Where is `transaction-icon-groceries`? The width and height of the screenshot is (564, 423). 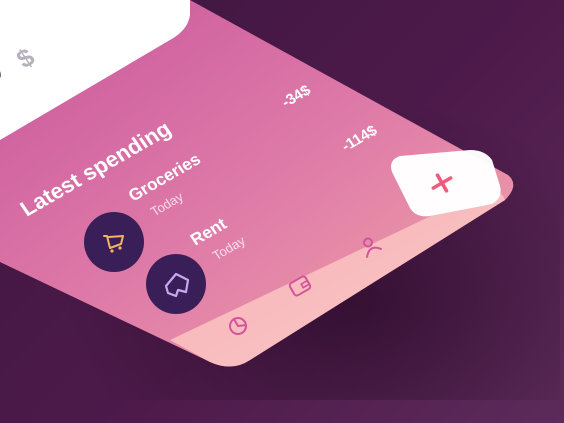
transaction-icon-groceries is located at coordinates (114, 242).